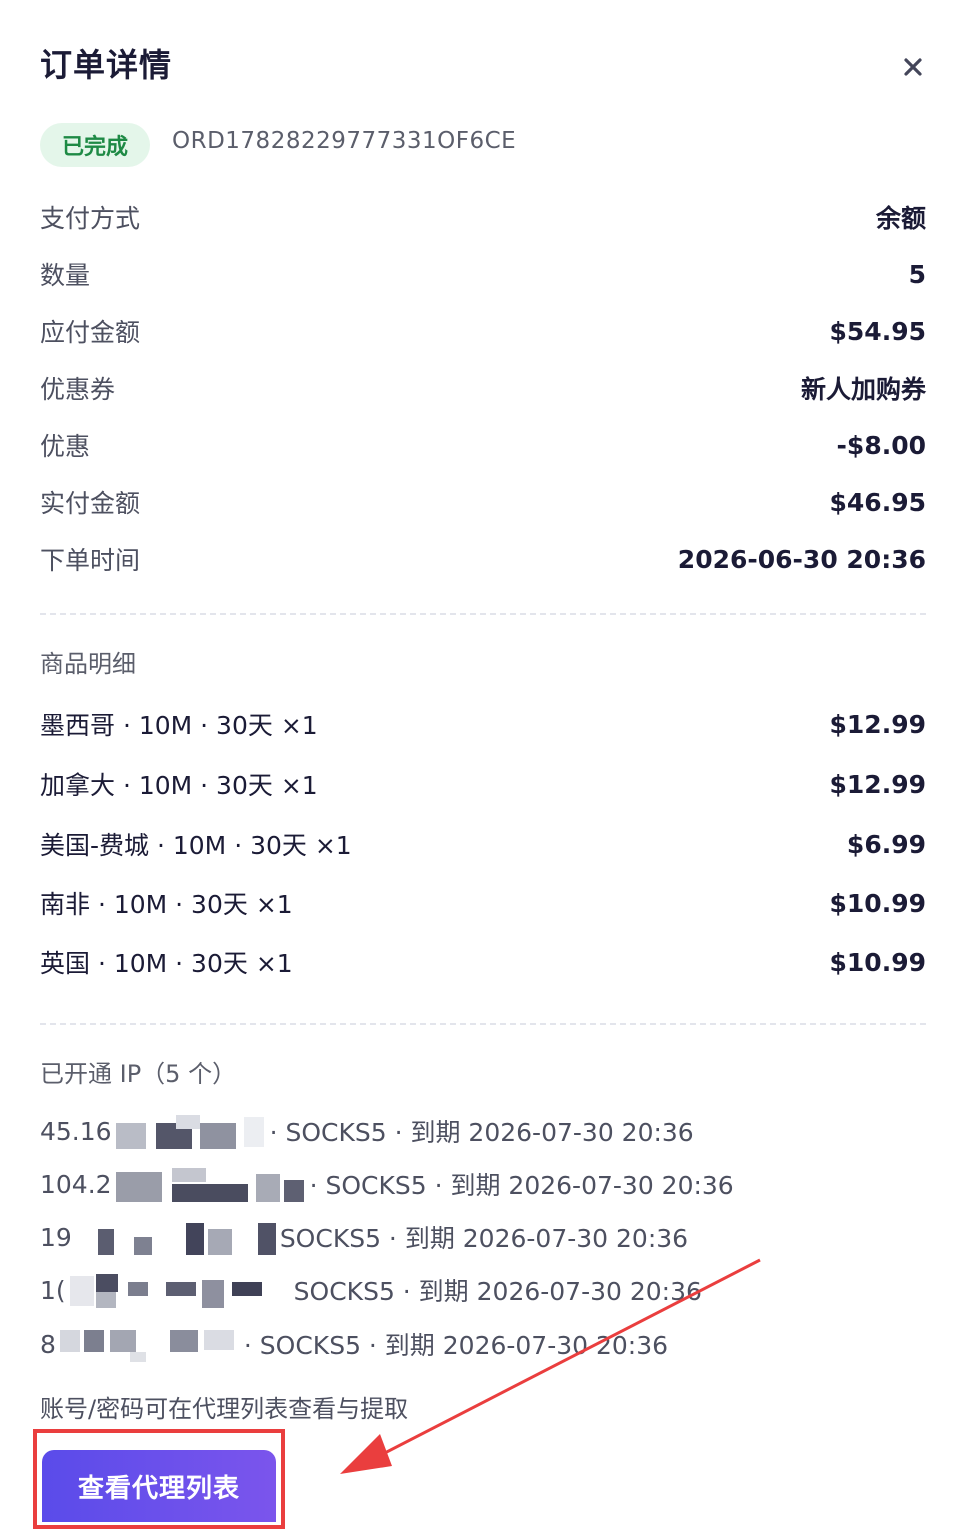 The image size is (972, 1529). I want to click on summary-value: 新人加购券, so click(863, 389).